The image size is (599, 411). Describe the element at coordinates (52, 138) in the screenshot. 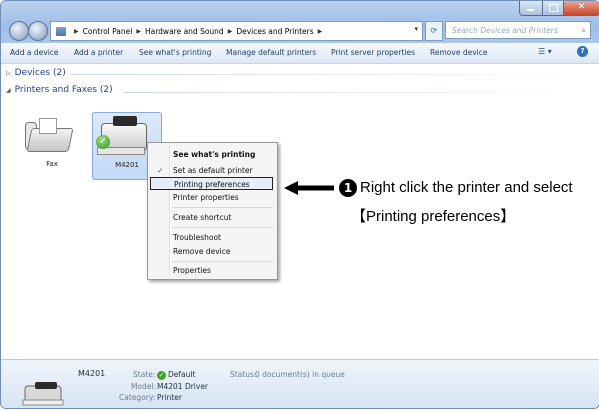

I see `fax-icon` at that location.